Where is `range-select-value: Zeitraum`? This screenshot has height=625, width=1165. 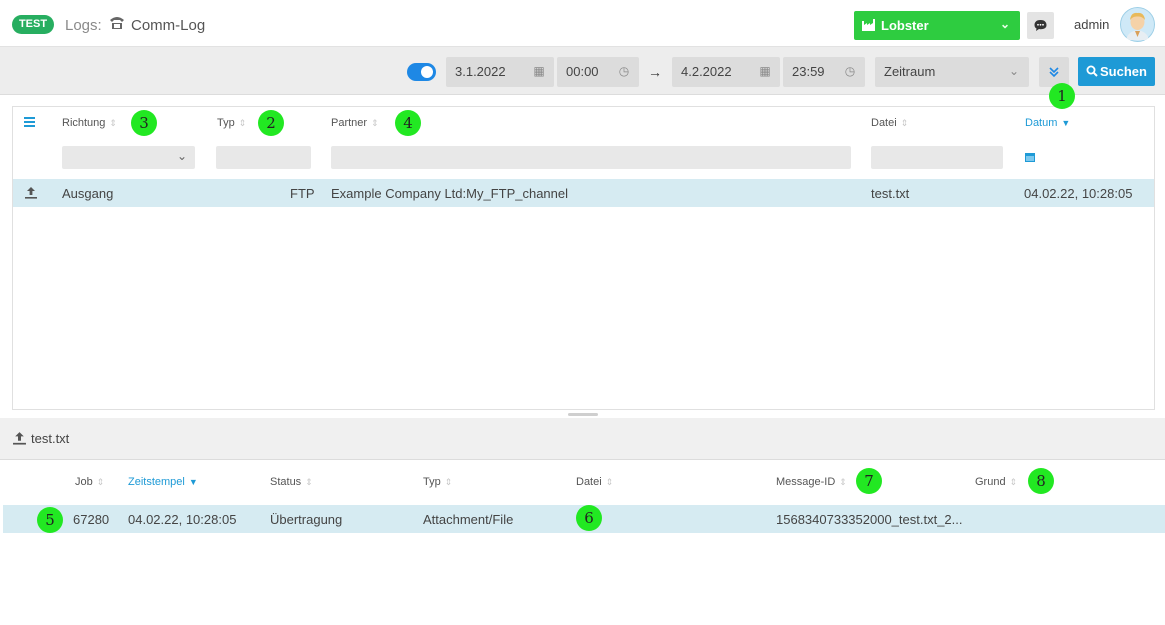
range-select-value: Zeitraum is located at coordinates (910, 71).